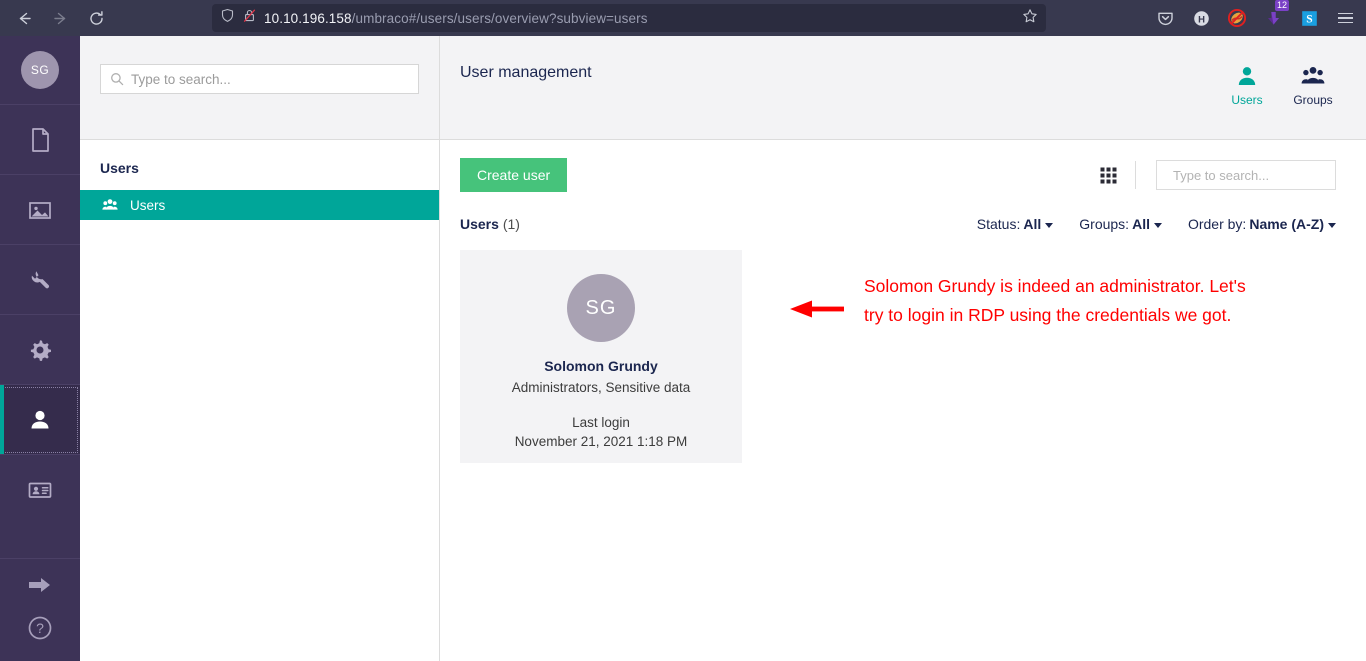  What do you see at coordinates (1313, 100) in the screenshot?
I see `tab-groups-label: Groups` at bounding box center [1313, 100].